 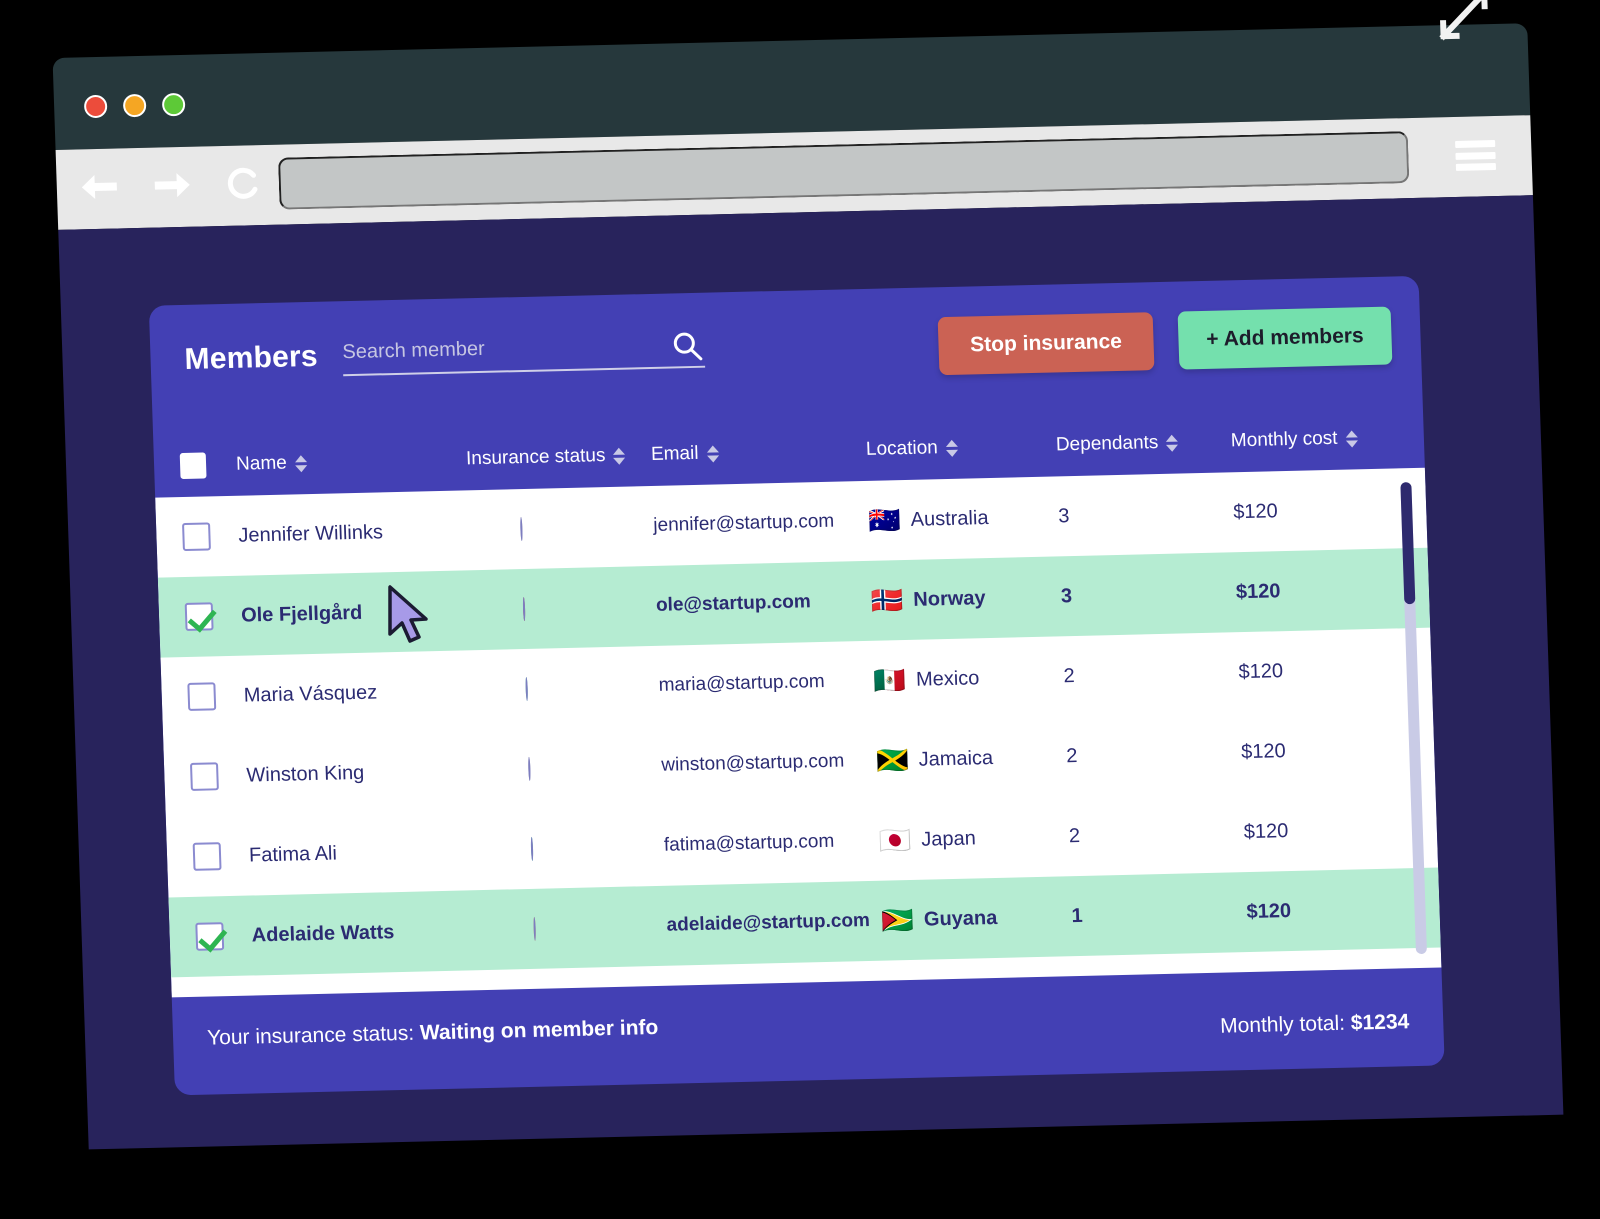 What do you see at coordinates (890, 680) in the screenshot?
I see `country-flag-icon: 🇲🇽` at bounding box center [890, 680].